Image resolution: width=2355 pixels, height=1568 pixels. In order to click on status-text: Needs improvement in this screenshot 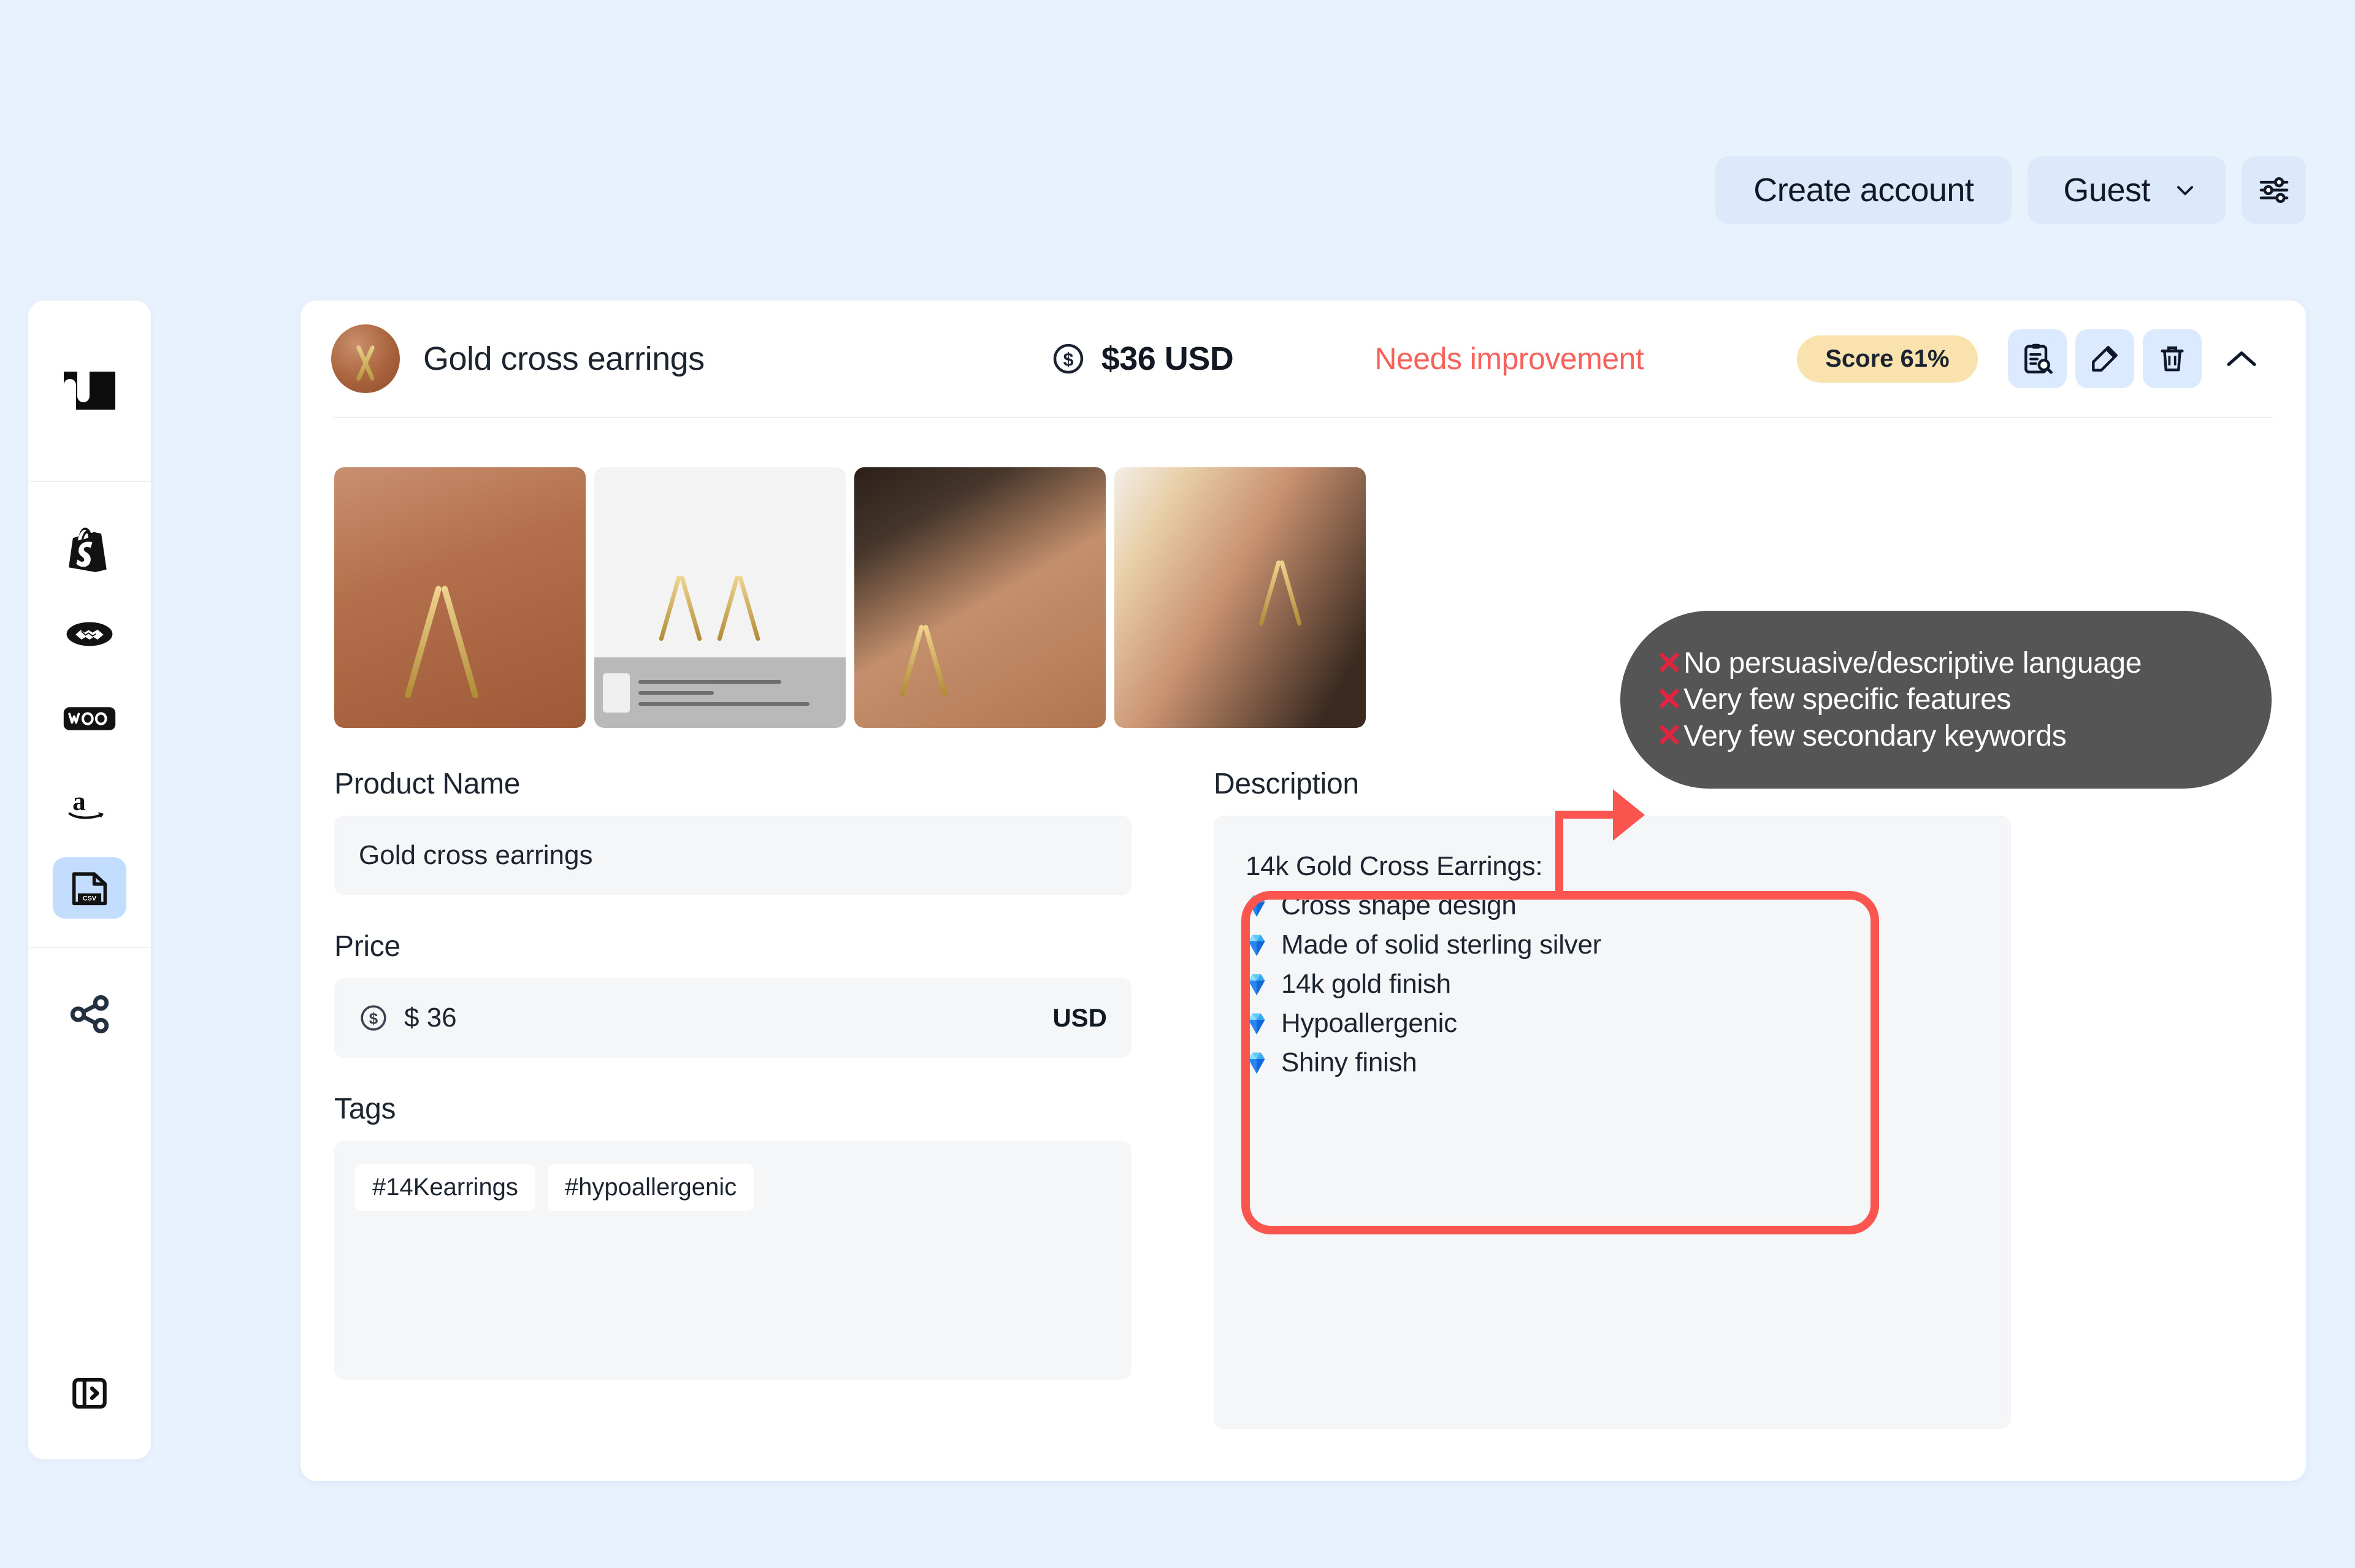, I will do `click(1509, 359)`.